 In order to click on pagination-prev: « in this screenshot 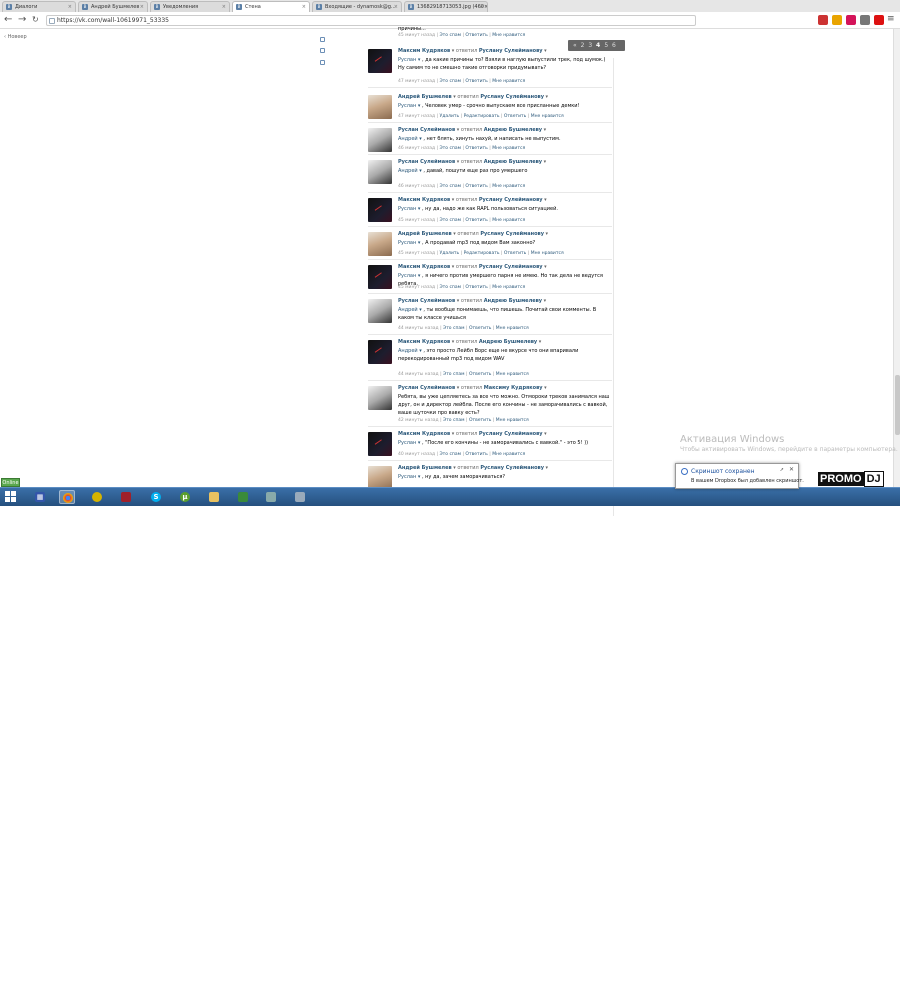, I will do `click(577, 45)`.